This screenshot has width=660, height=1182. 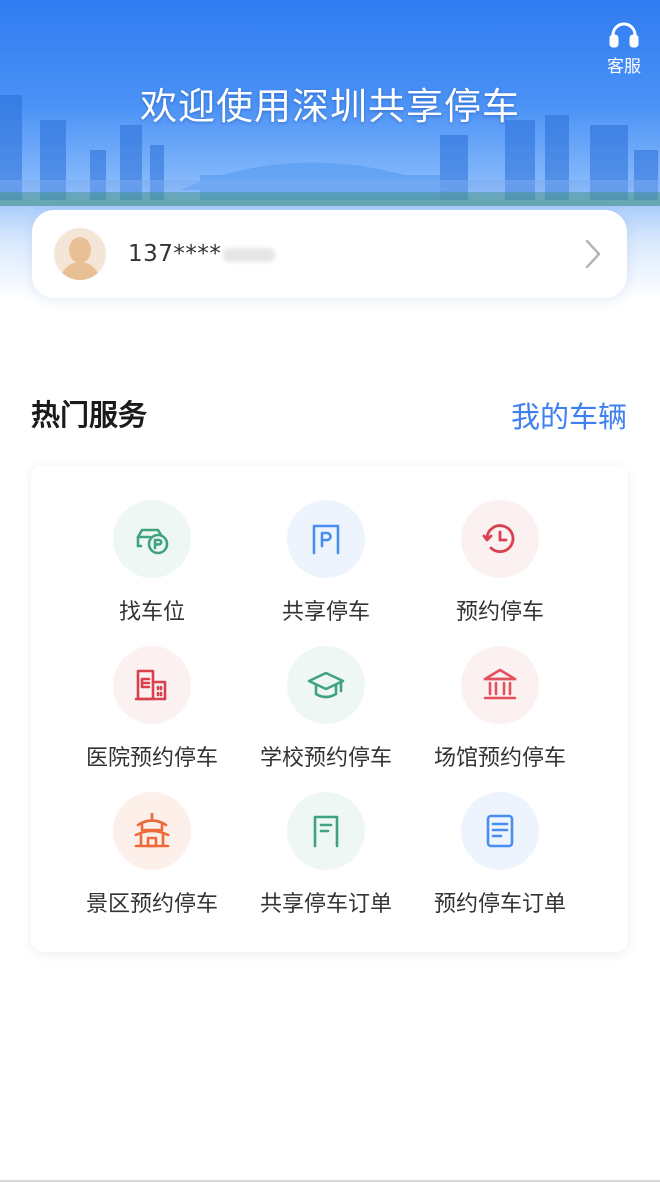 I want to click on headset-icon, so click(x=624, y=35).